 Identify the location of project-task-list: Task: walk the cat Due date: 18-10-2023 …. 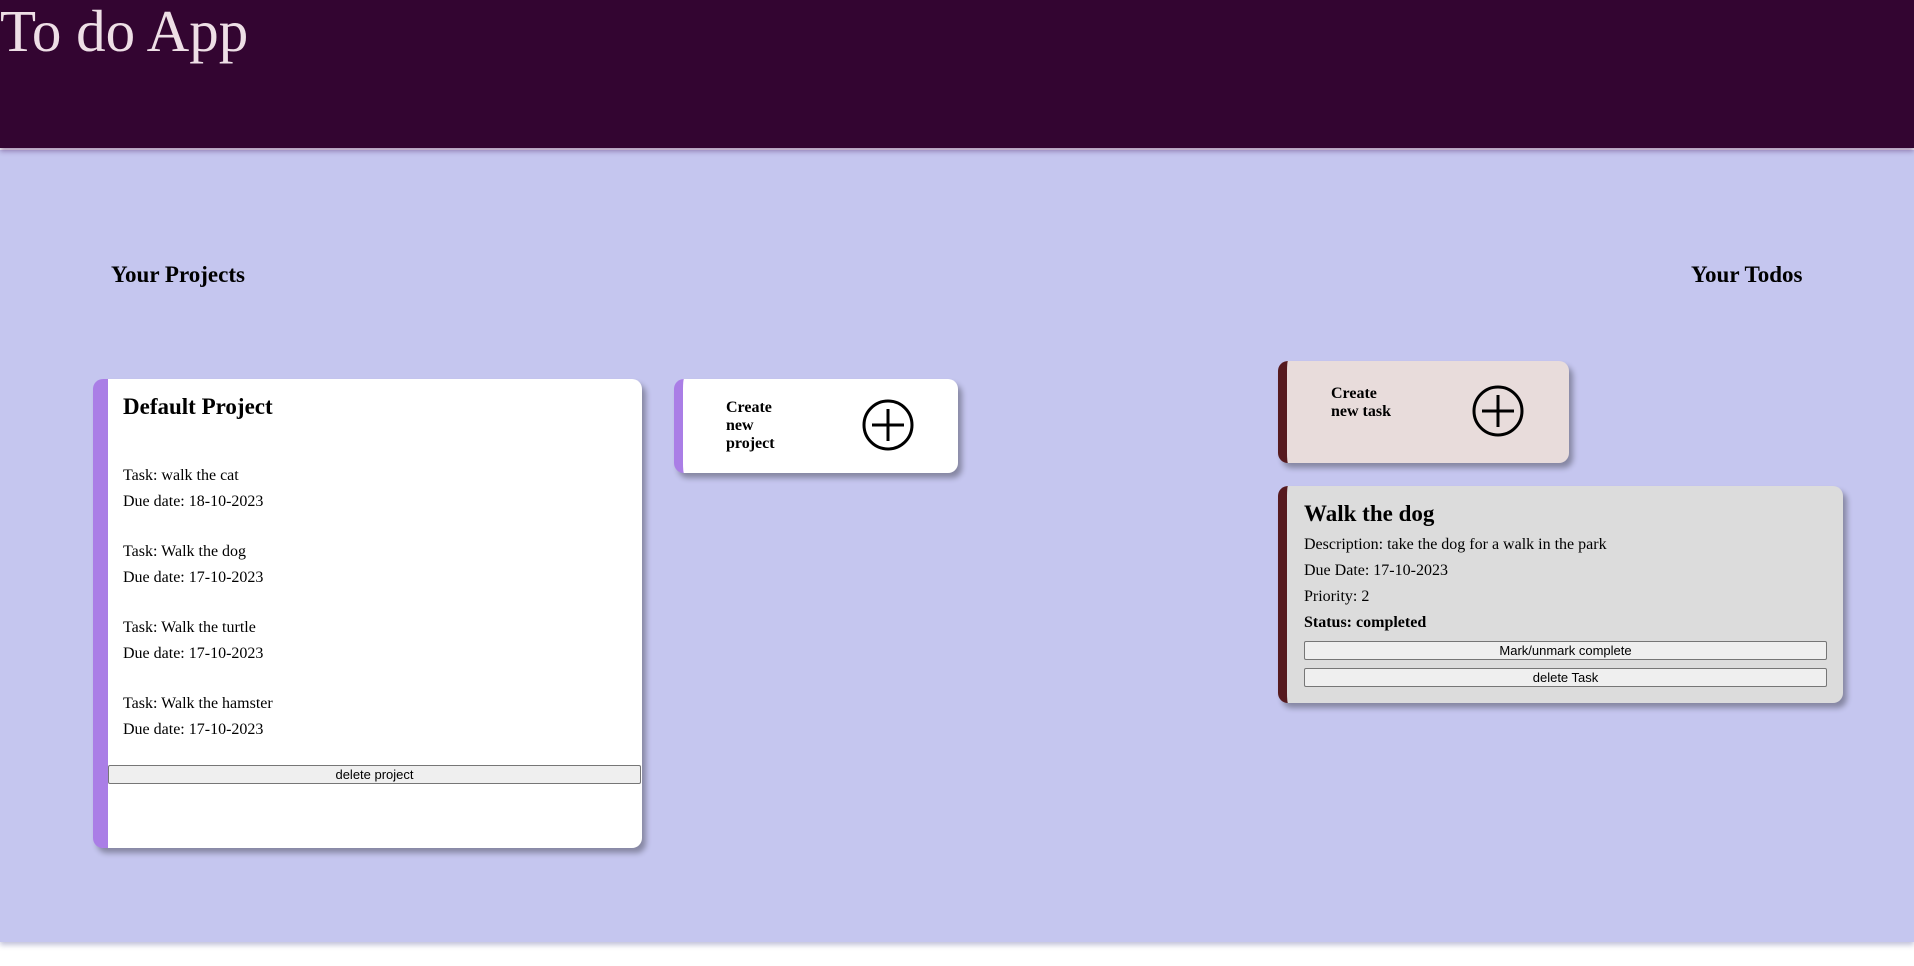
(373, 615).